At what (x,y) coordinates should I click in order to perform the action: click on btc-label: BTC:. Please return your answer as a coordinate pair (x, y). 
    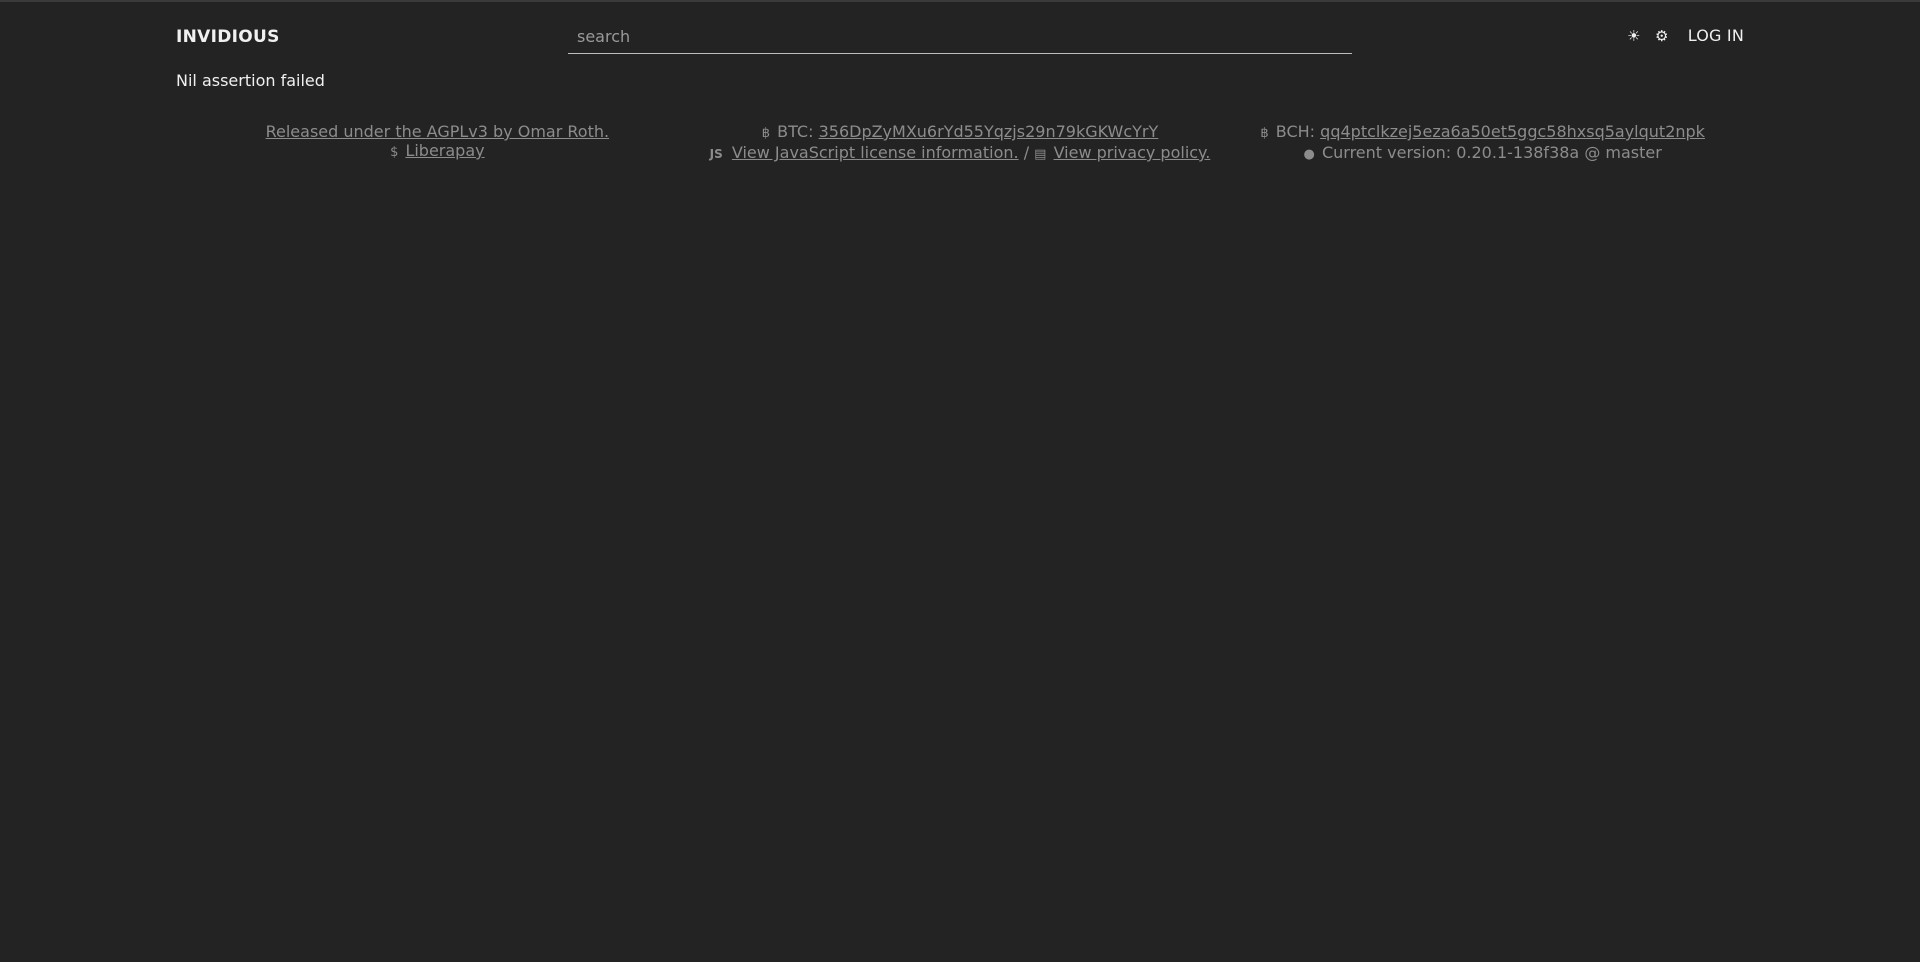
    Looking at the image, I should click on (795, 131).